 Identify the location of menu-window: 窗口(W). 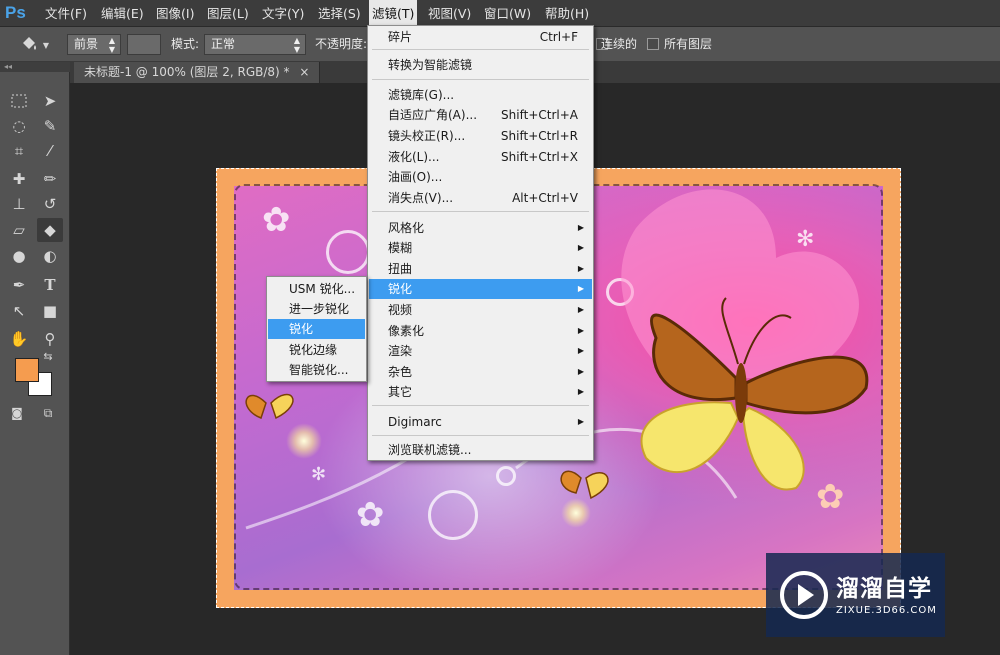
(507, 13).